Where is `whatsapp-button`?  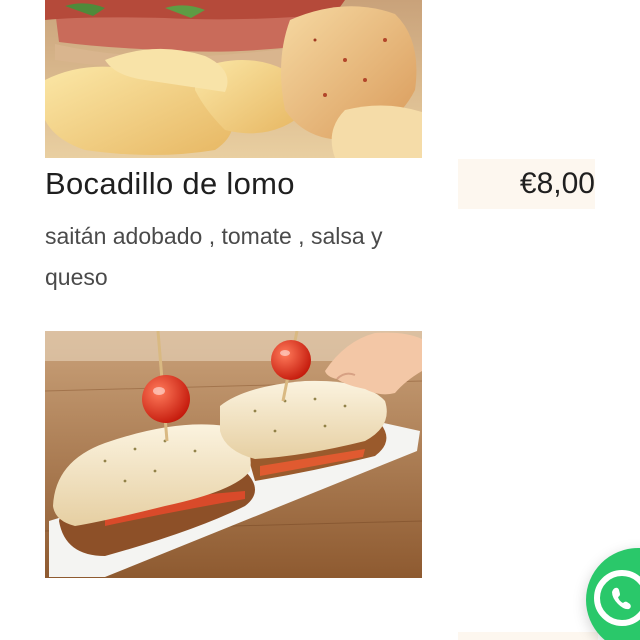
whatsapp-button is located at coordinates (613, 594).